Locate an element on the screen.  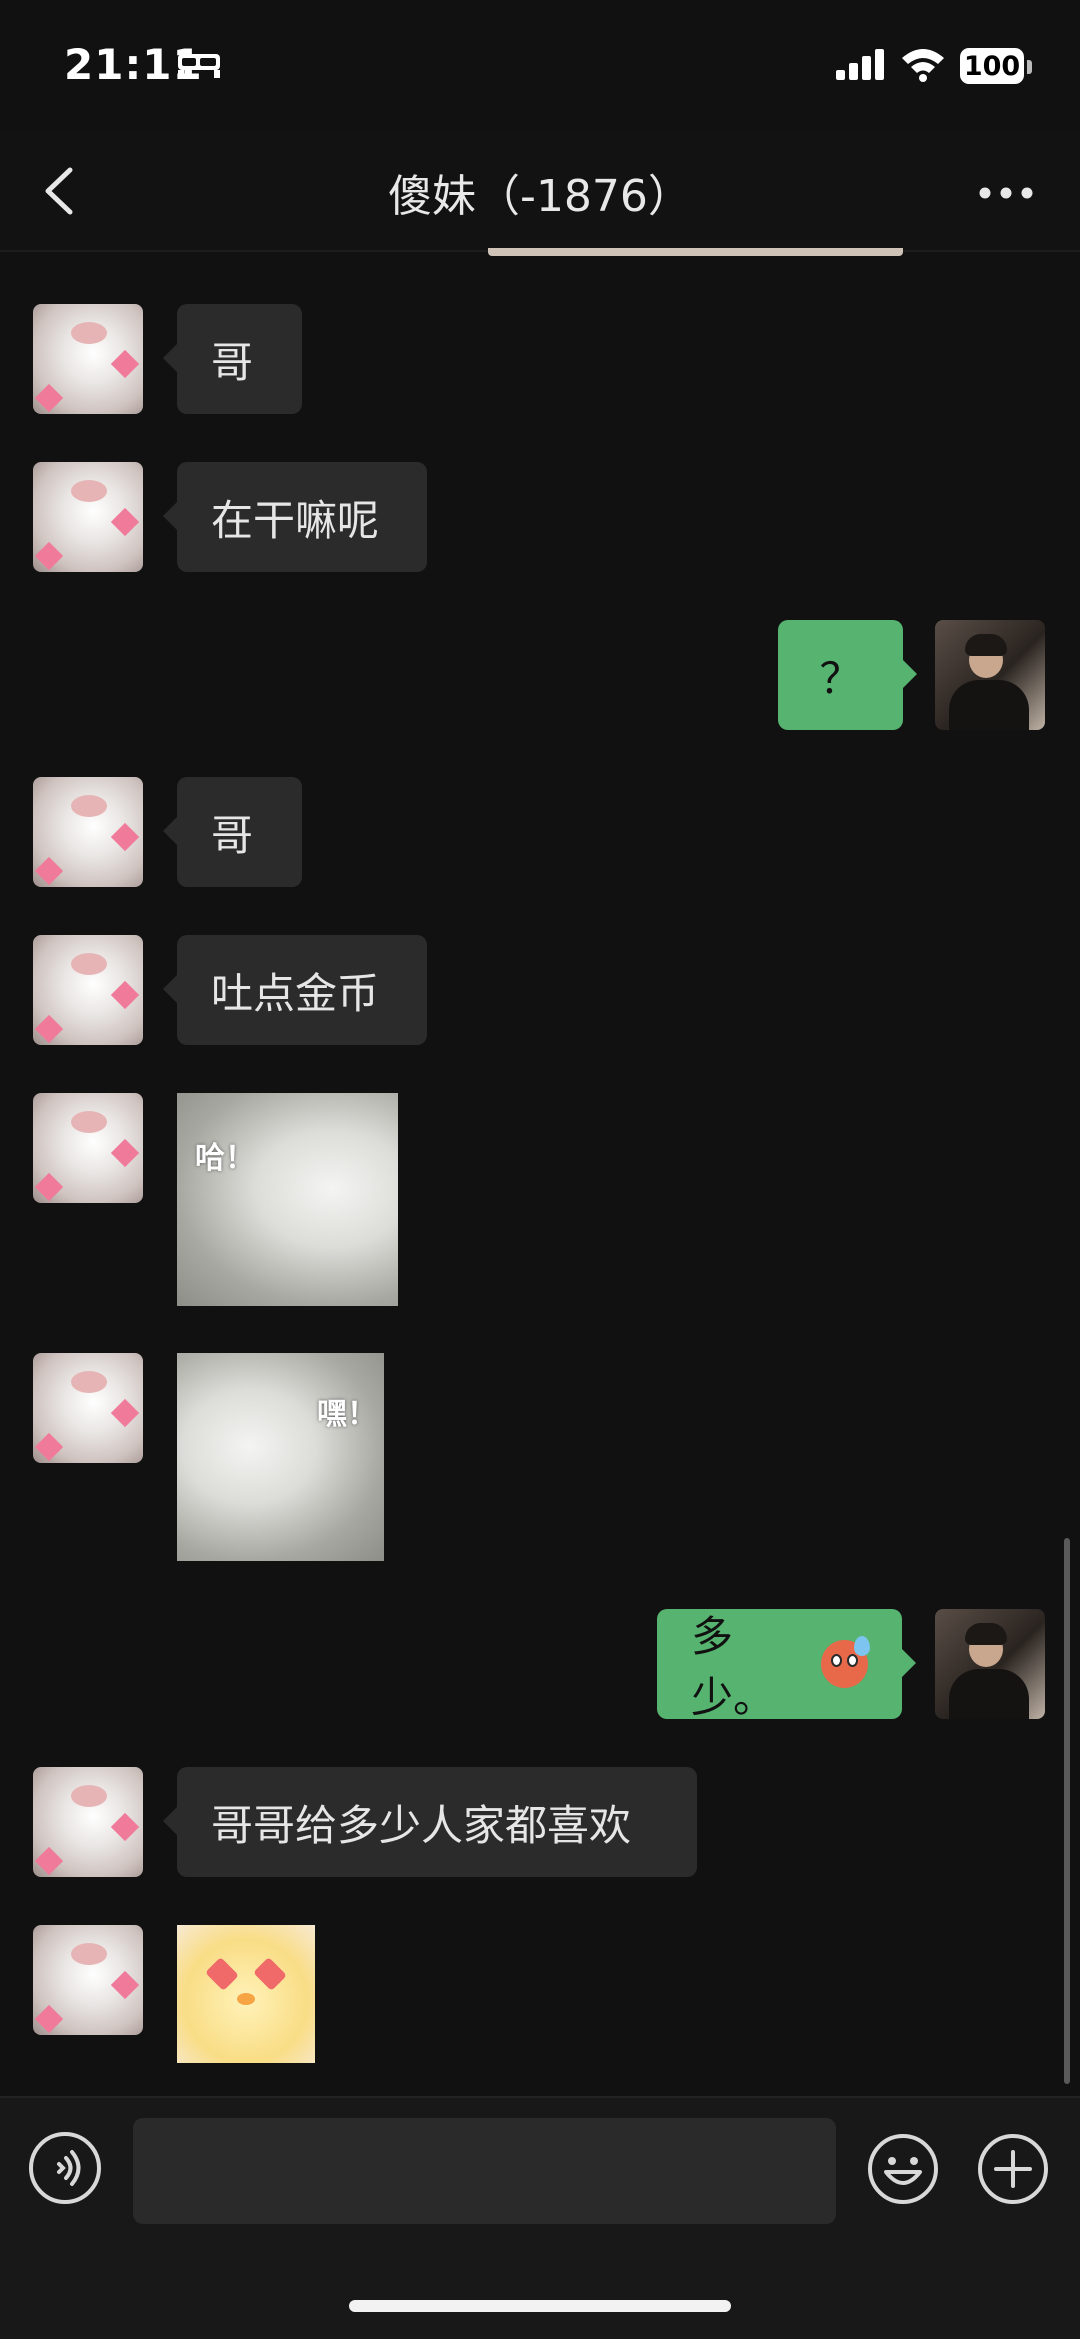
plus-more-icon is located at coordinates (1013, 2169).